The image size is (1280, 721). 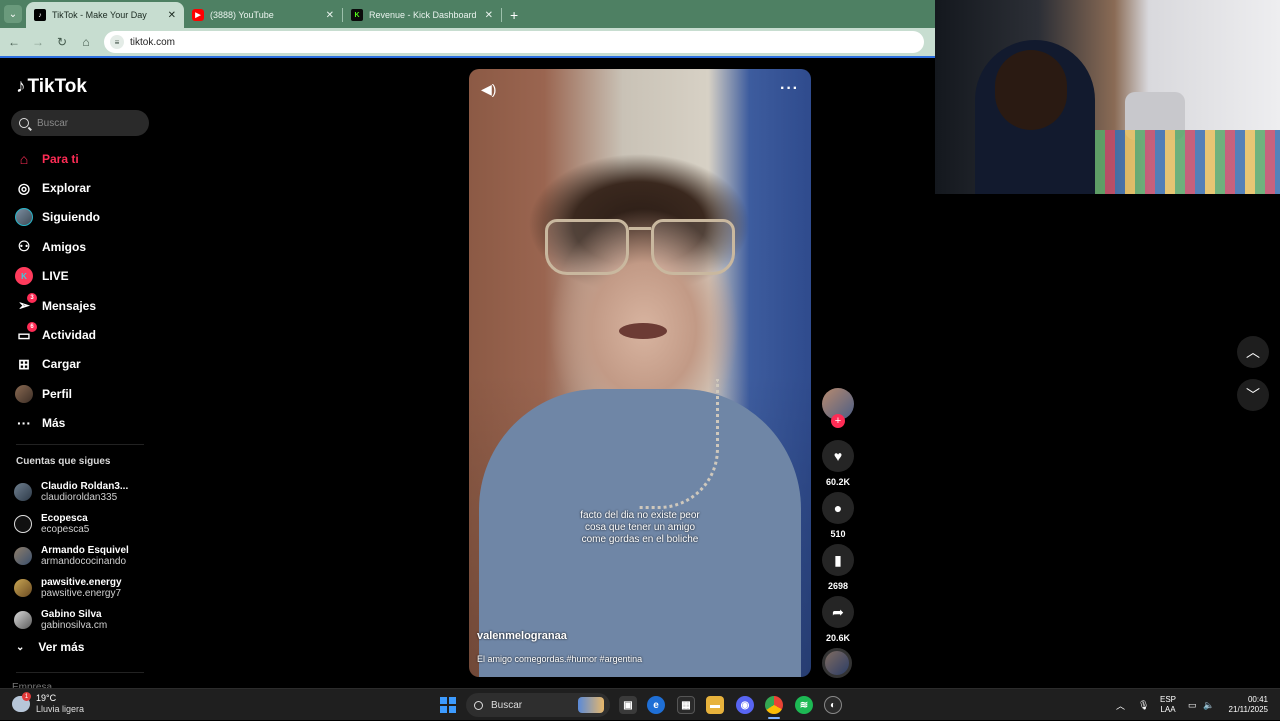 I want to click on see-more-button: ⌄ Ver más, so click(x=50, y=647).